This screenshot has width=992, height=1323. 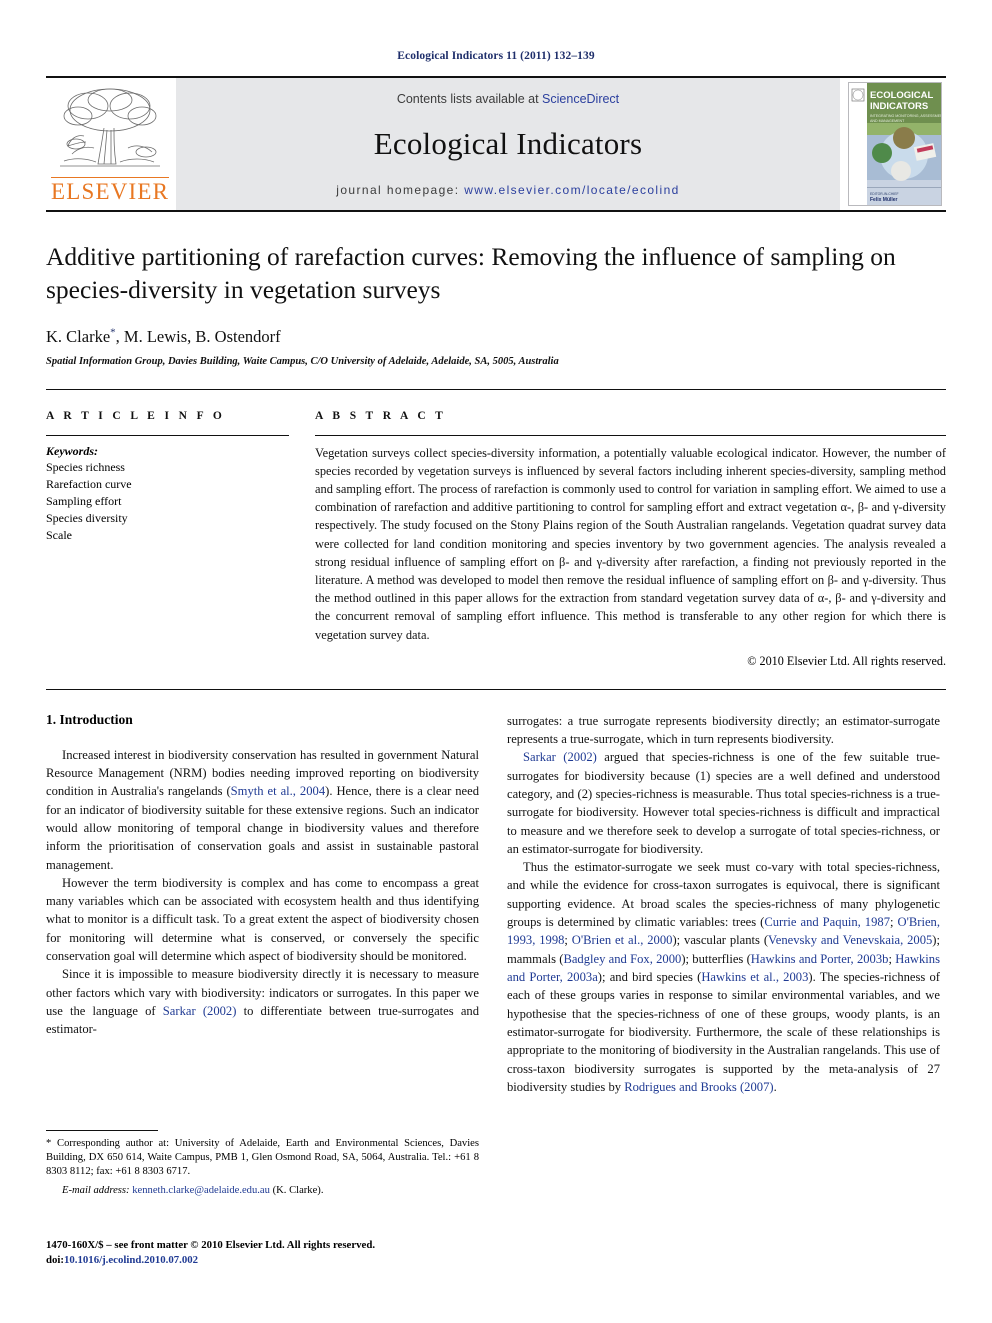 I want to click on svg-text: Felix Müller, so click(x=884, y=200).